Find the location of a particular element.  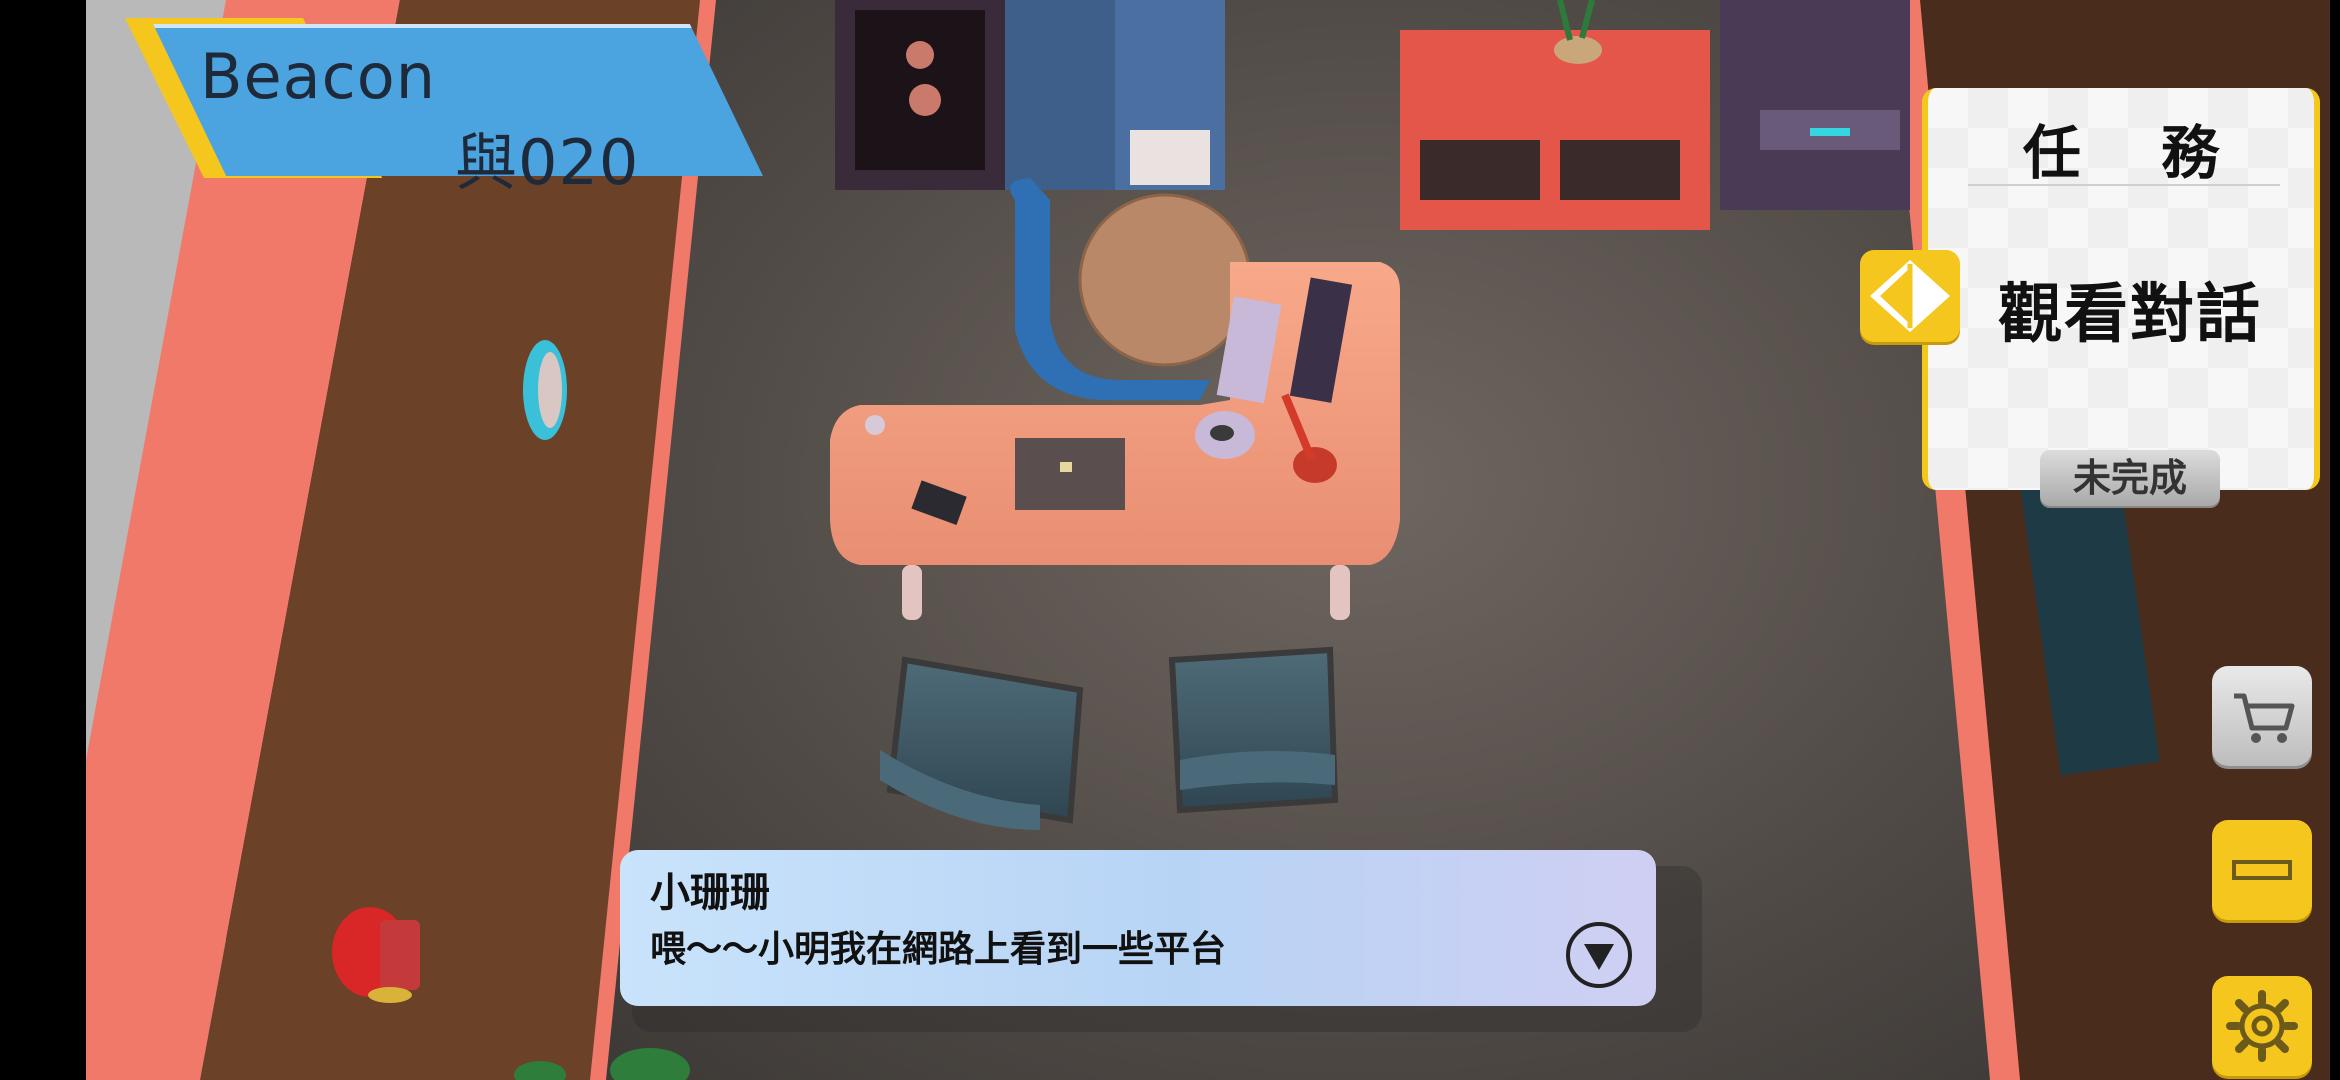

dialogue-box: 小珊珊 喂～～小明我在網路上看到一些平台 is located at coordinates (1138, 928).